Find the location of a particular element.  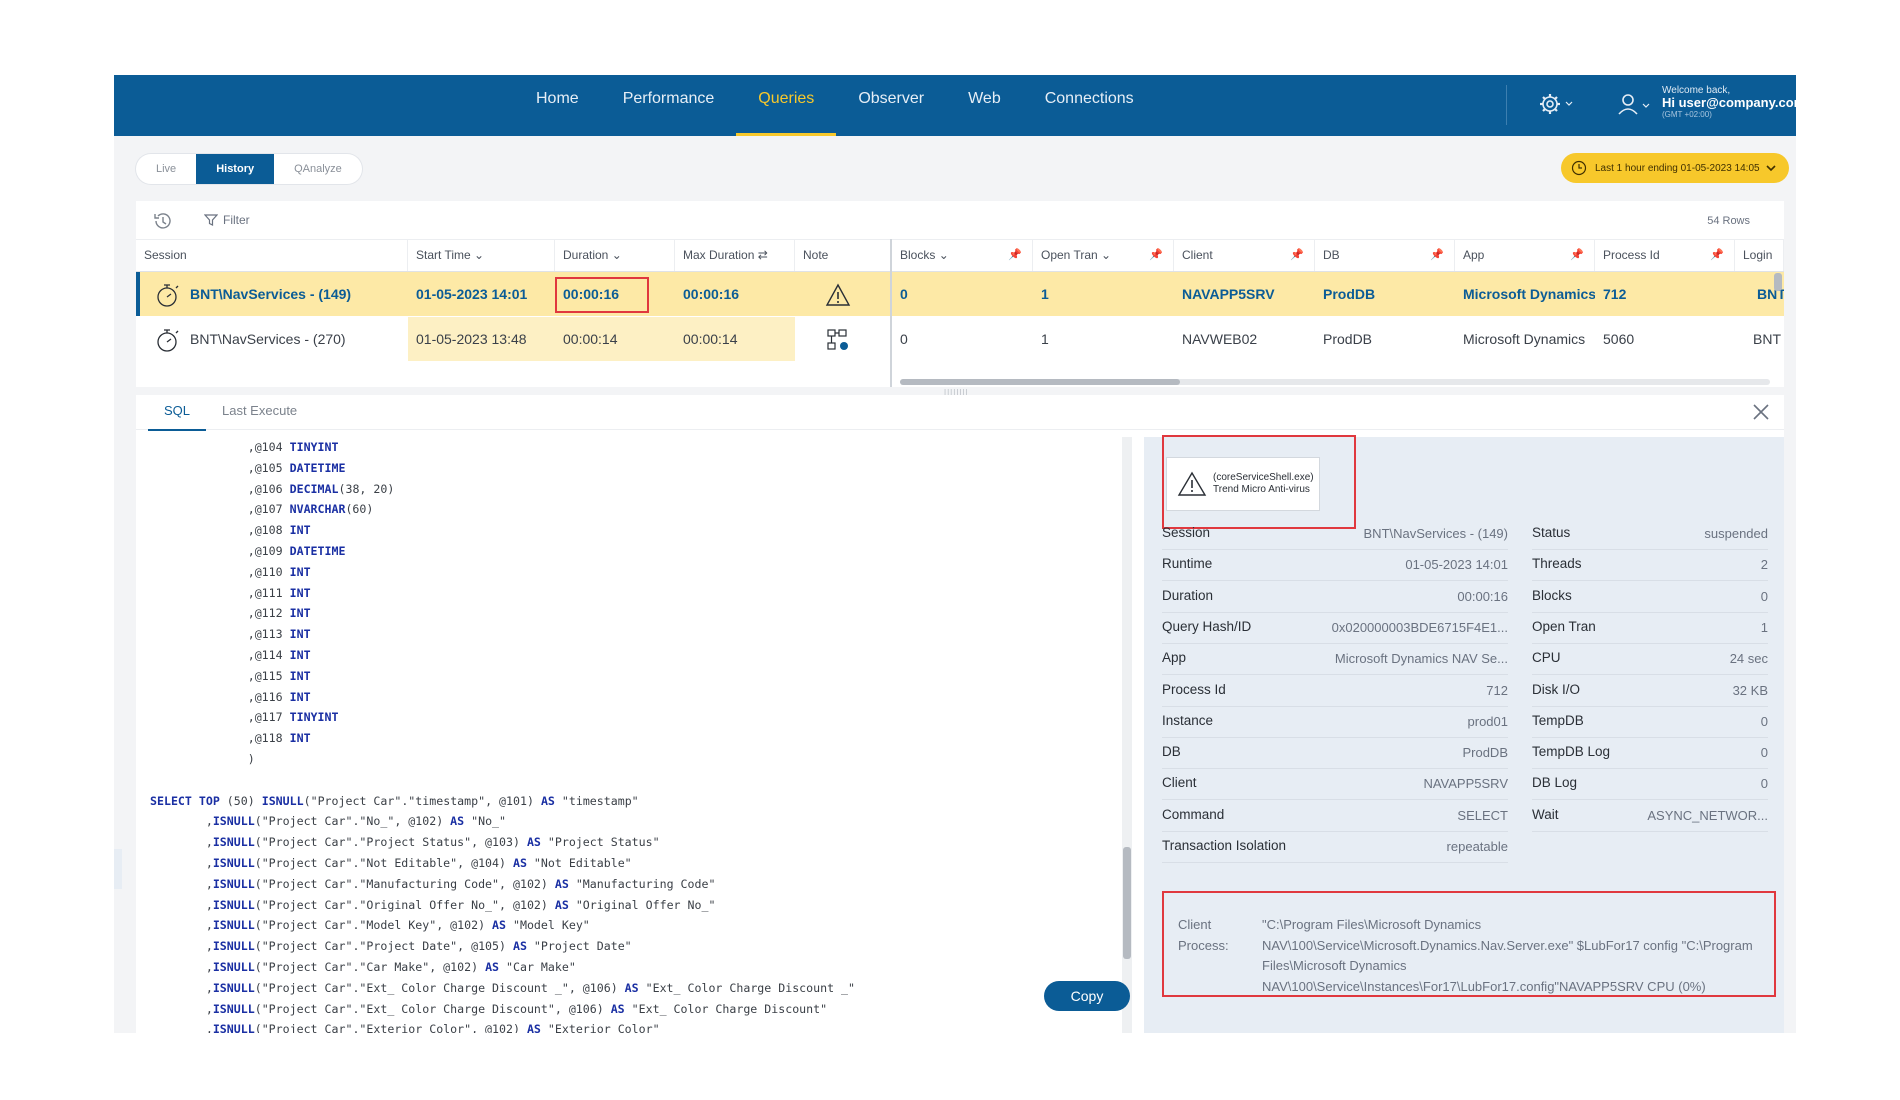

col-start-time-label: Start Time is located at coordinates (443, 255).